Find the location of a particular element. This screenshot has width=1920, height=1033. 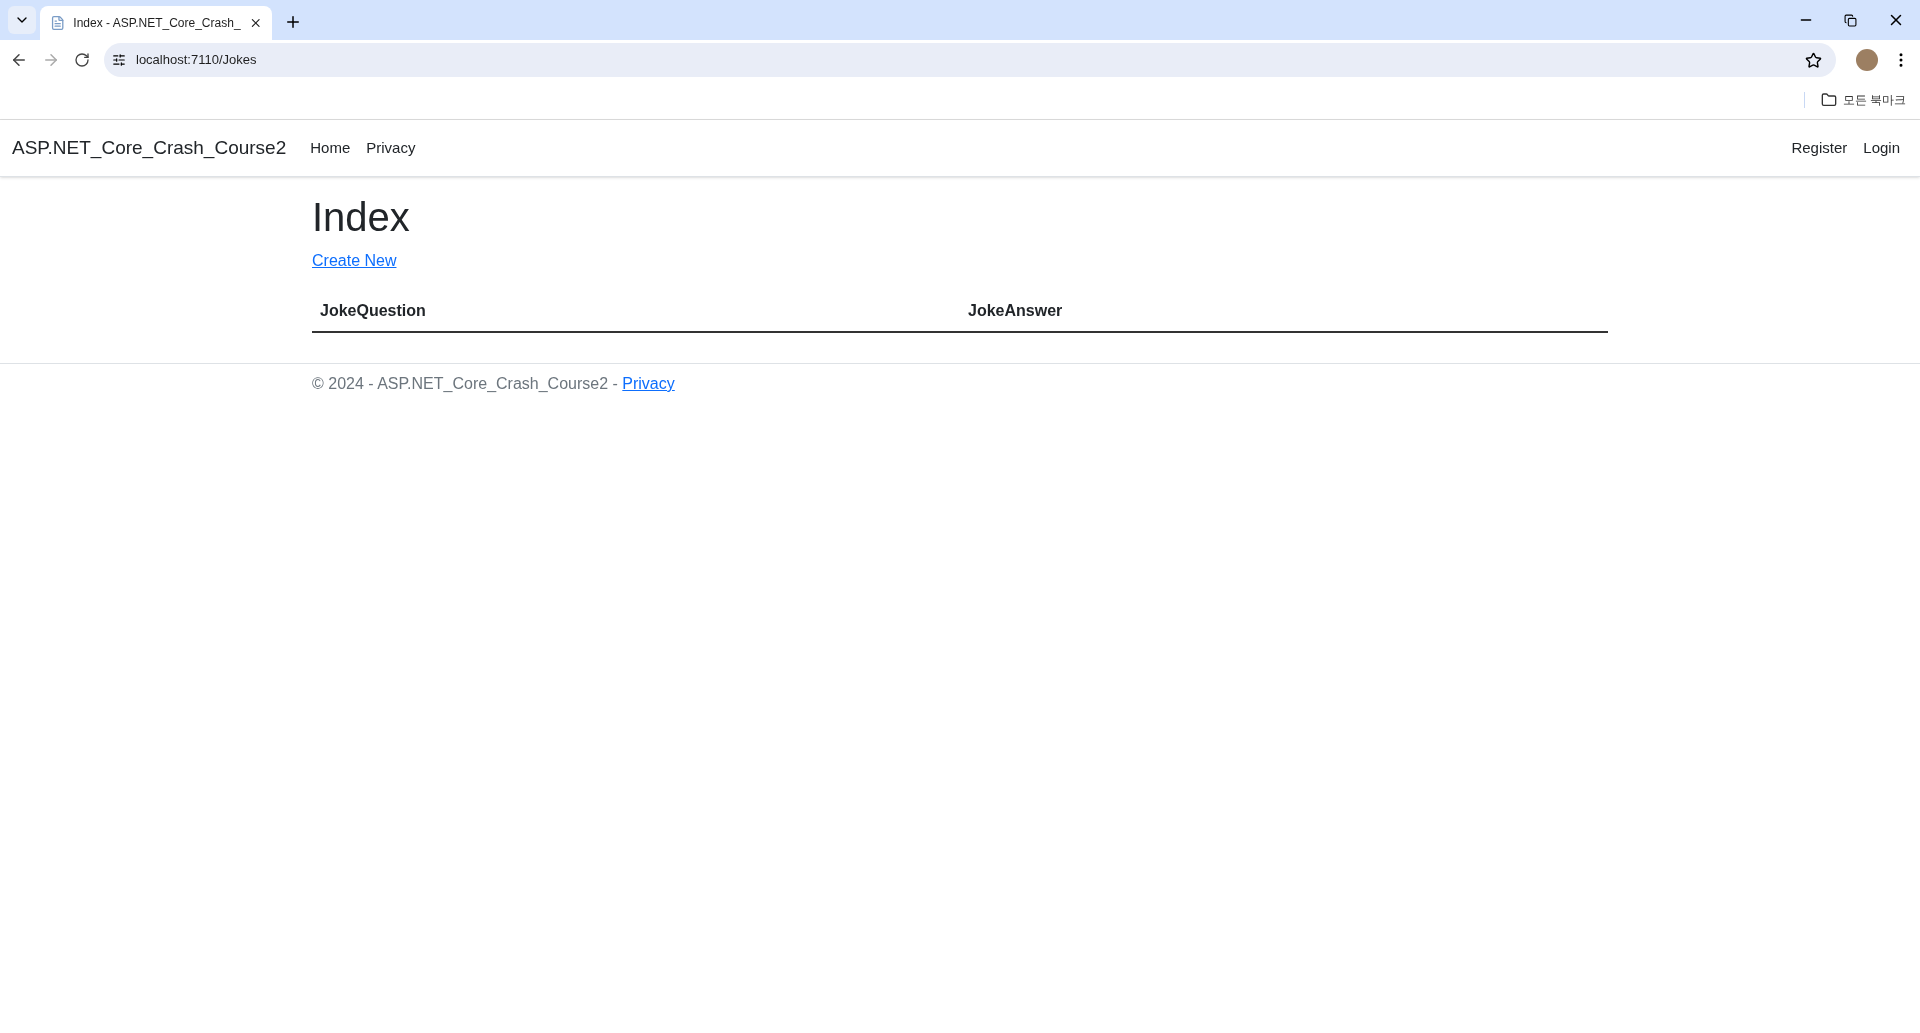

nav-link: Login is located at coordinates (1881, 148).